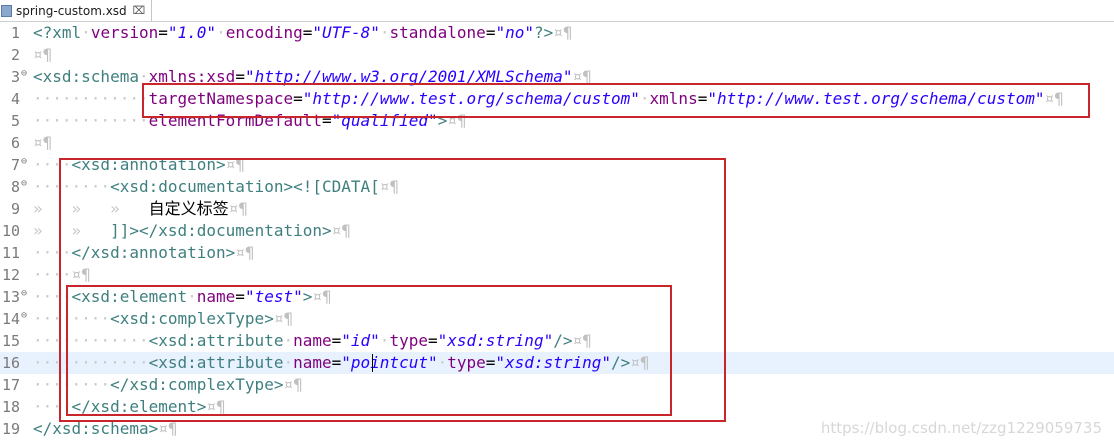 The height and width of the screenshot is (447, 1114). What do you see at coordinates (15, 209) in the screenshot?
I see `line-number: 9` at bounding box center [15, 209].